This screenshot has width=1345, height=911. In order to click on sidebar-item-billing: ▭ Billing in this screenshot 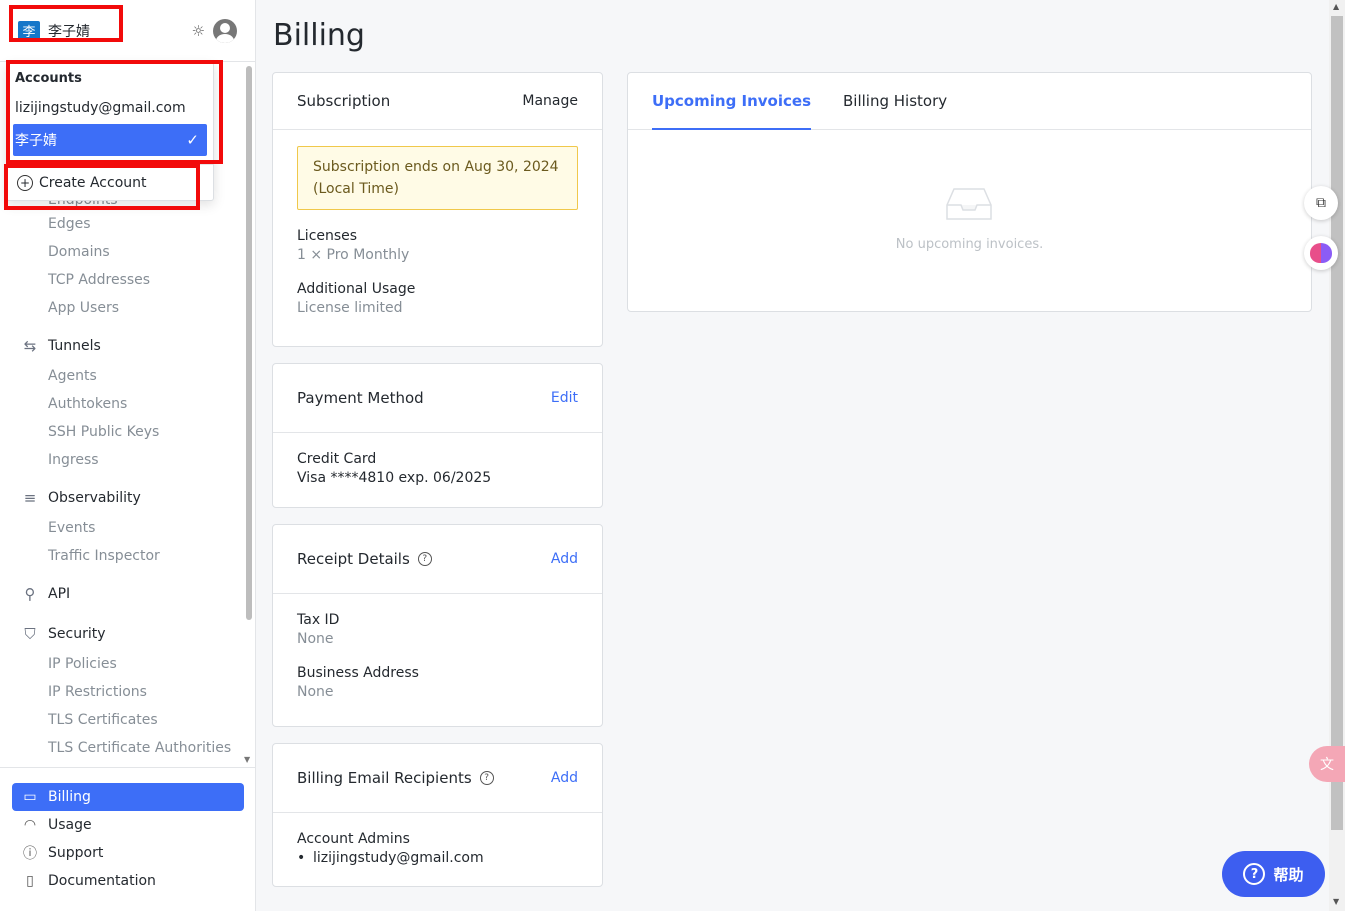, I will do `click(128, 797)`.